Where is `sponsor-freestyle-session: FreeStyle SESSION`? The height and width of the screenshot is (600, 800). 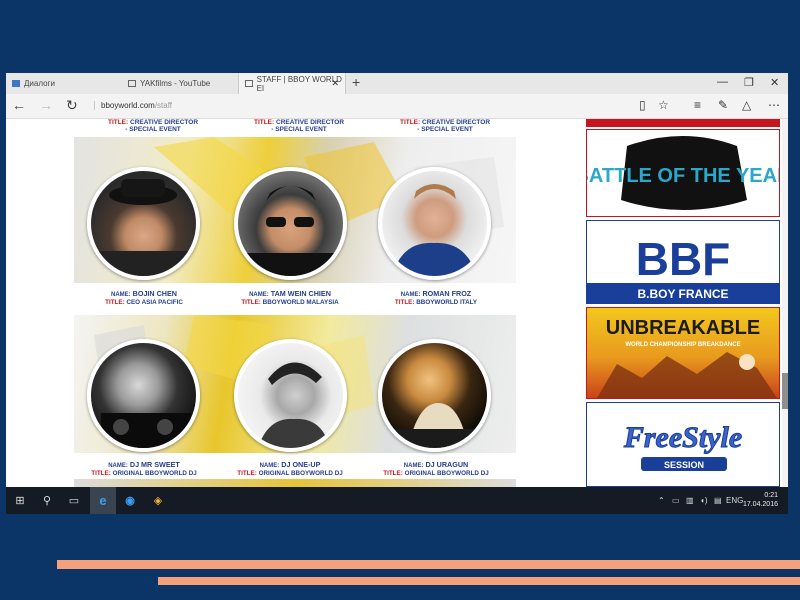
sponsor-freestyle-session: FreeStyle SESSION is located at coordinates (683, 444).